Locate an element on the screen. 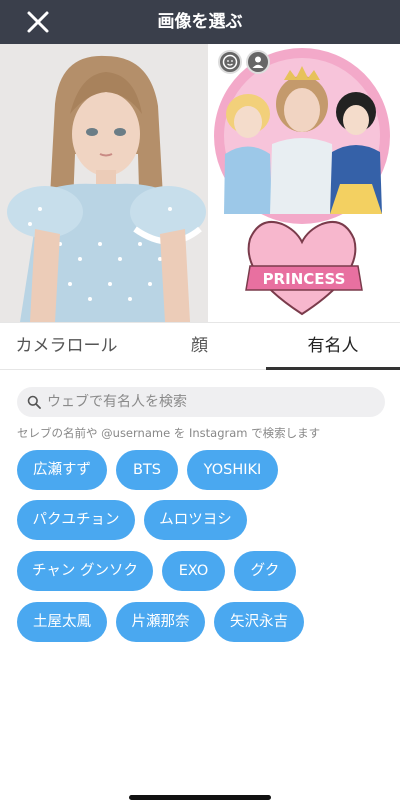 The height and width of the screenshot is (809, 400). celebrity-search-bar is located at coordinates (201, 402).